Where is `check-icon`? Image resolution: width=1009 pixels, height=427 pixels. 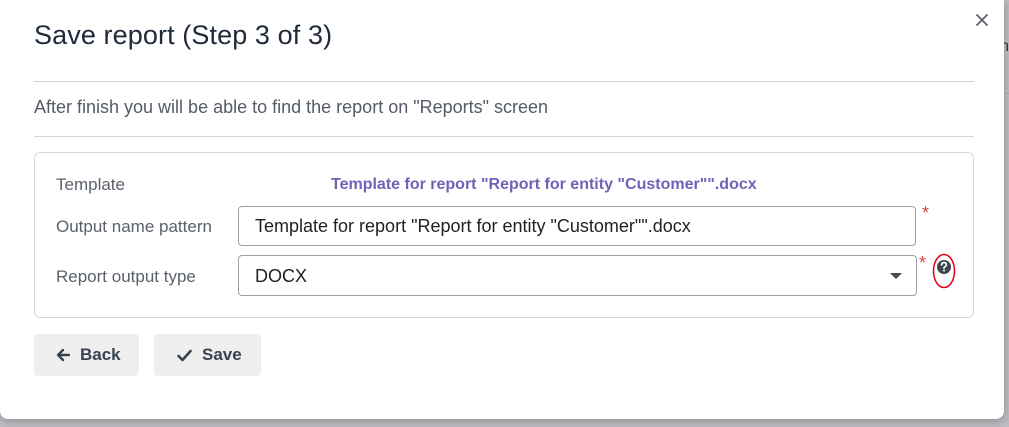 check-icon is located at coordinates (184, 355).